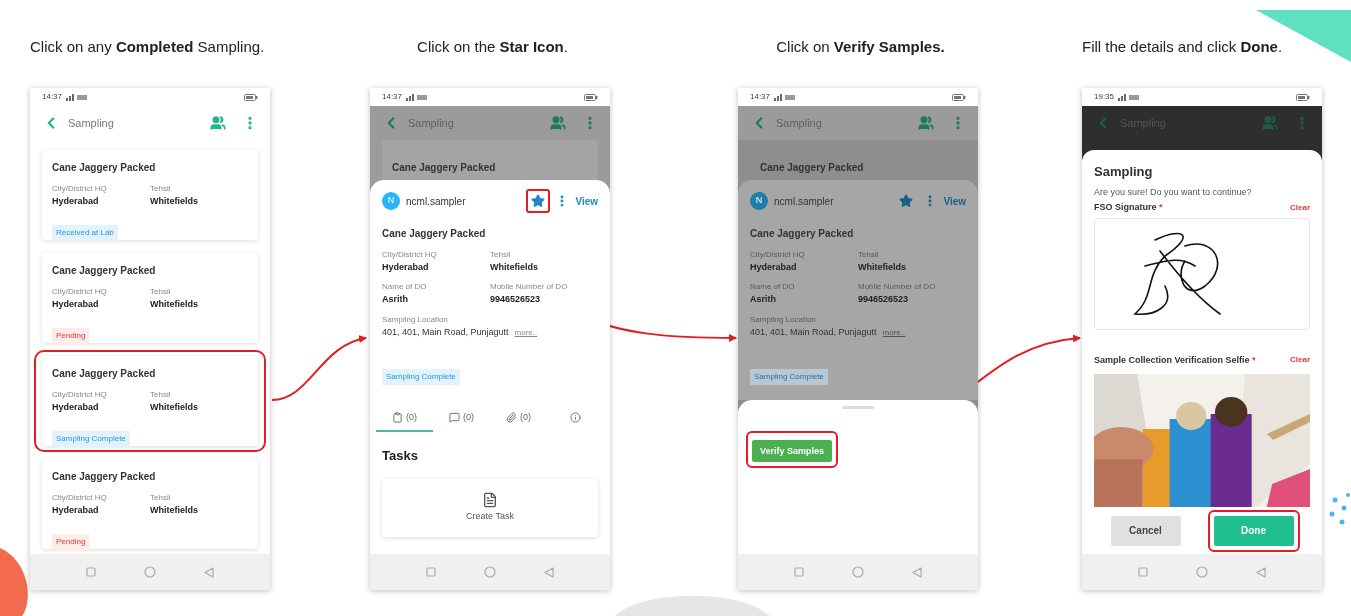 Image resolution: width=1351 pixels, height=616 pixels. I want to click on step-instruction: Click on any Completed Sampling., so click(148, 47).